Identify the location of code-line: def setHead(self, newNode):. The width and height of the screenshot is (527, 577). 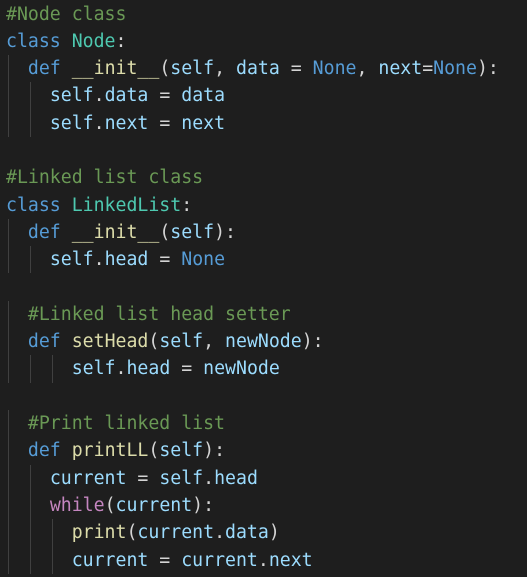
(165, 341).